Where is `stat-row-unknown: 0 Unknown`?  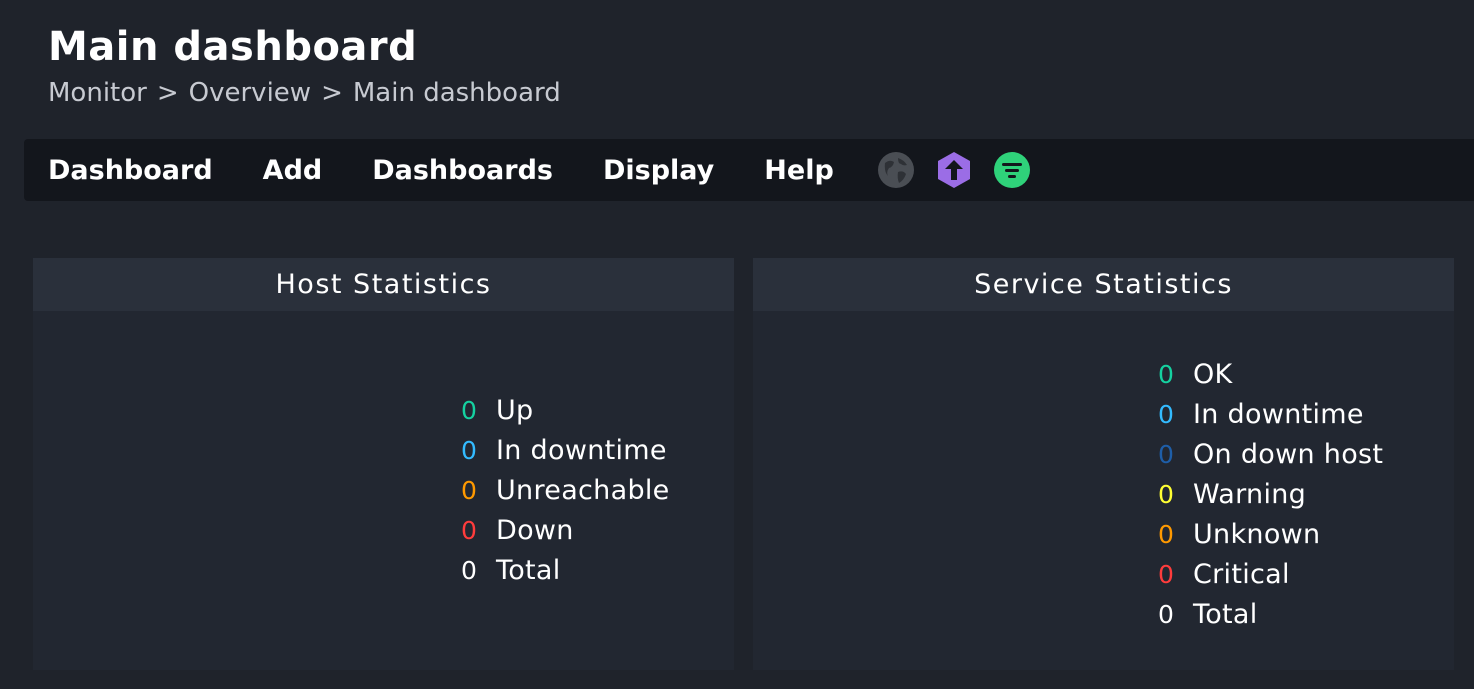
stat-row-unknown: 0 Unknown is located at coordinates (1270, 534).